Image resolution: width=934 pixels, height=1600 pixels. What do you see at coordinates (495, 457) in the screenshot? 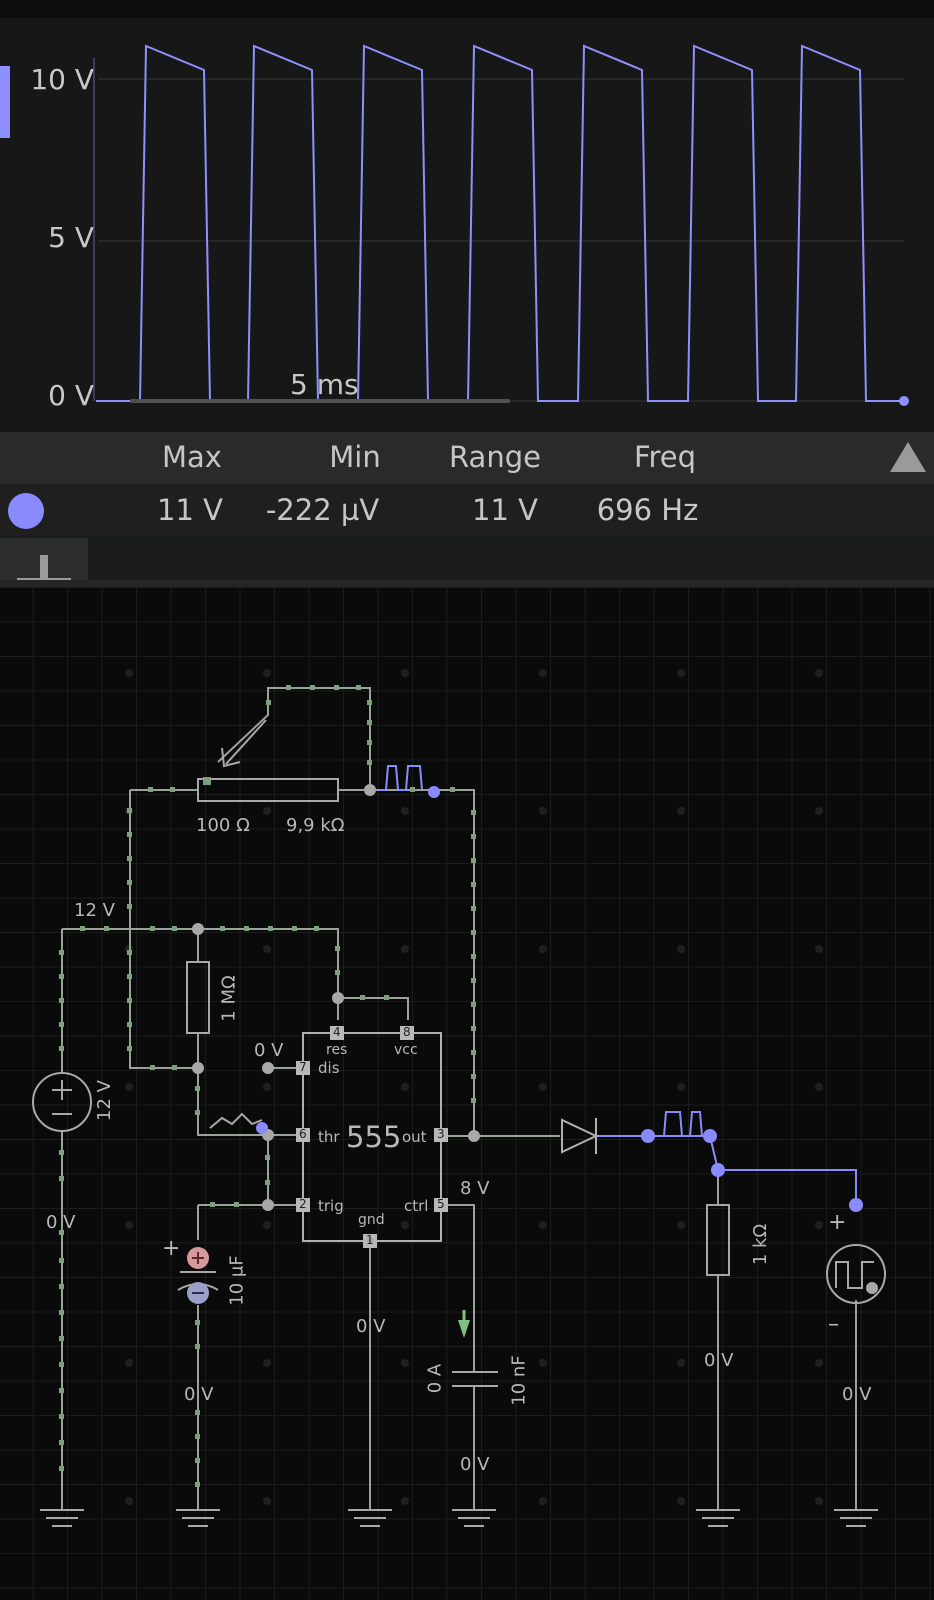
I see `stats-header-range: Range` at bounding box center [495, 457].